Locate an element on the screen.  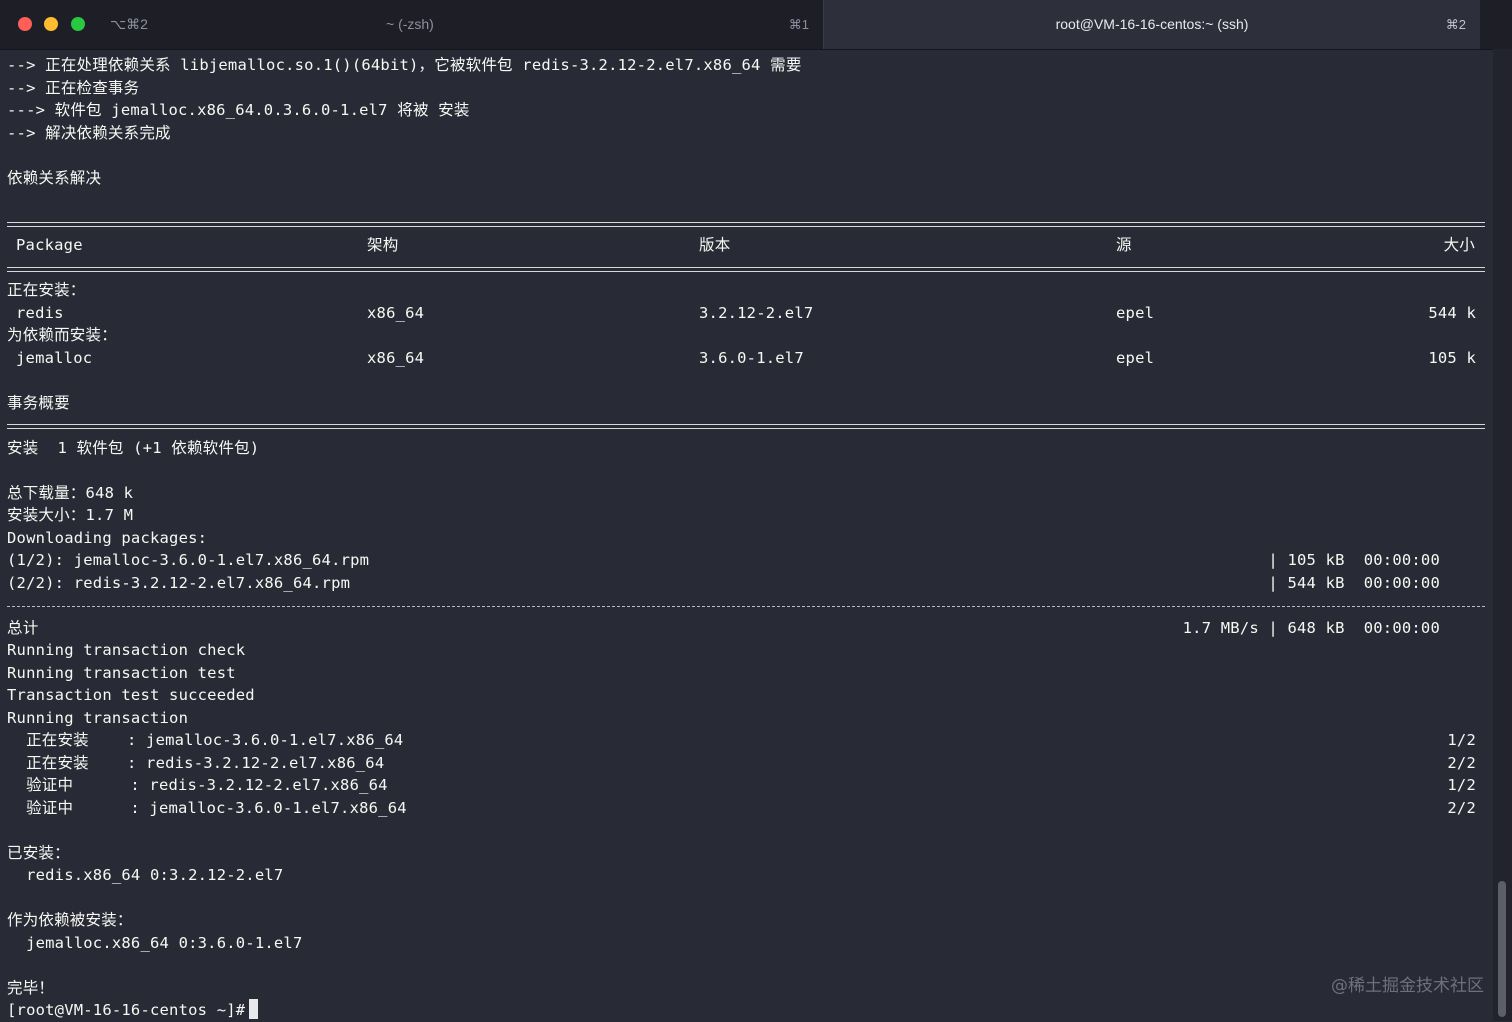
scrollbar is located at coordinates (1502, 535).